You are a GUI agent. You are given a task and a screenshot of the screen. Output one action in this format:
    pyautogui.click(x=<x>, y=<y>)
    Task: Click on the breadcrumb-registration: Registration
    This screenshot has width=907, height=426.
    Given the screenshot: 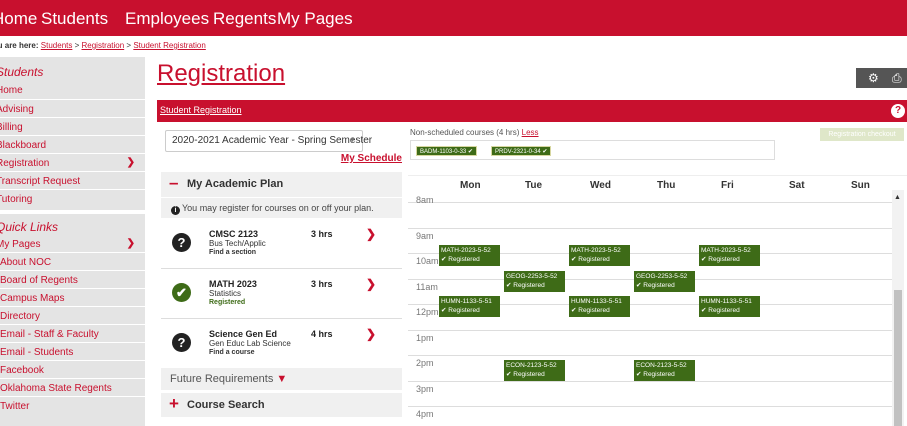 What is the action you would take?
    pyautogui.click(x=103, y=45)
    